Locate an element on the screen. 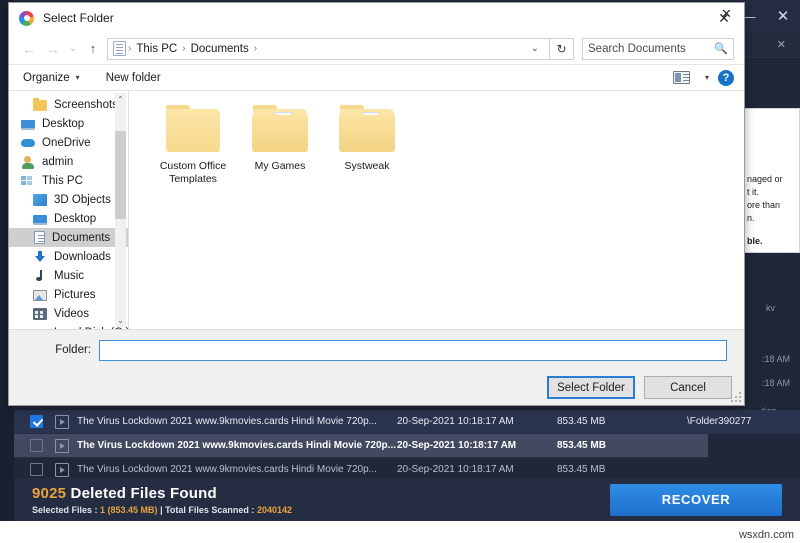 This screenshot has width=800, height=543. refresh-button: ↻ is located at coordinates (562, 48).